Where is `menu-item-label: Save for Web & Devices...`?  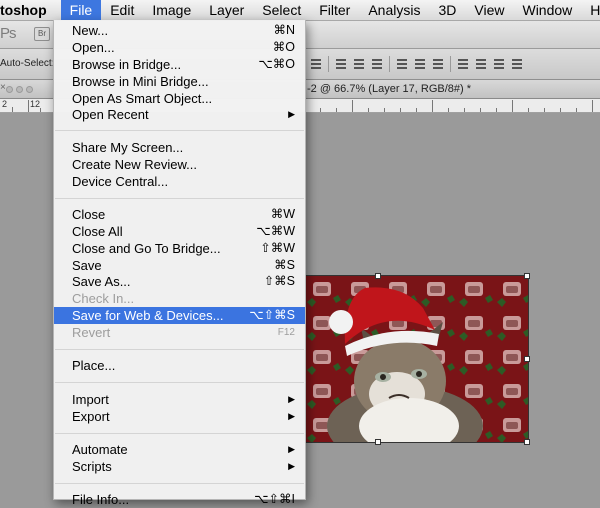
menu-item-label: Save for Web & Devices... is located at coordinates (148, 315).